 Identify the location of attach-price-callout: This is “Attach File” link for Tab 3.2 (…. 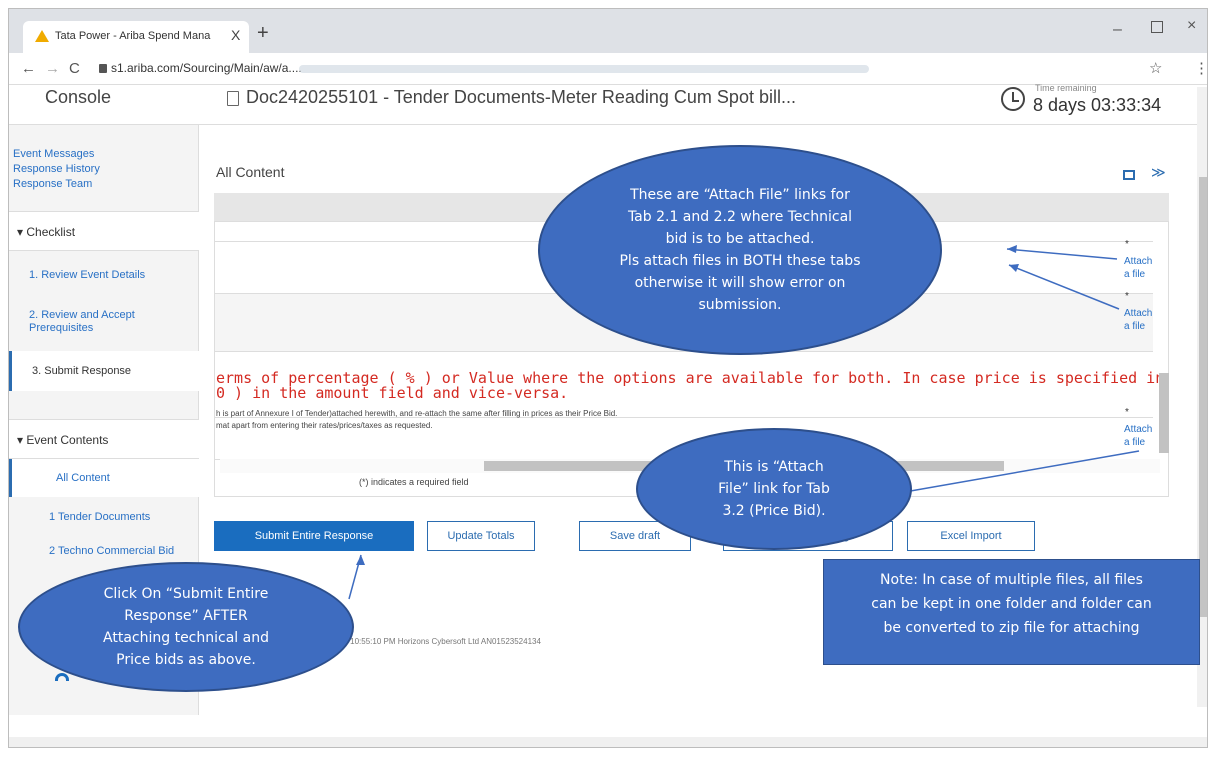
(774, 489).